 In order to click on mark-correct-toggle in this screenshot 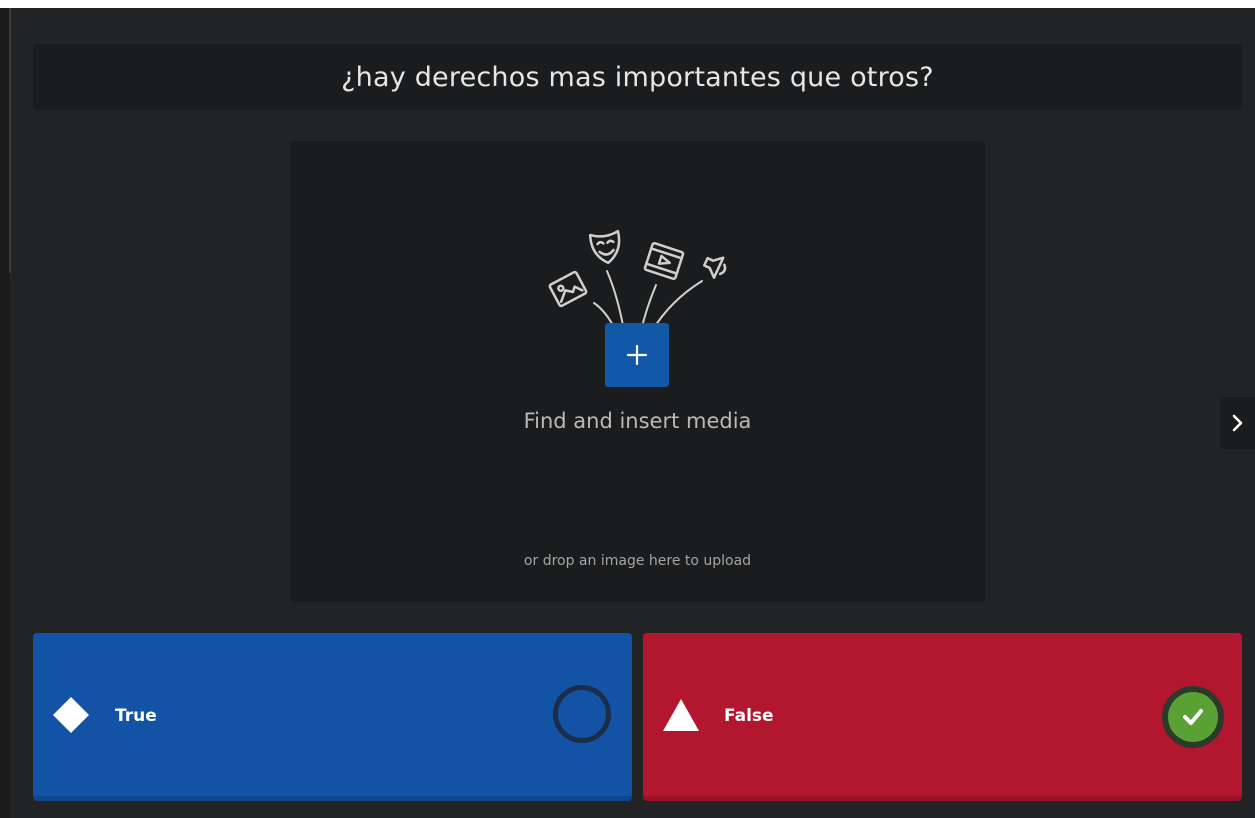, I will do `click(582, 714)`.